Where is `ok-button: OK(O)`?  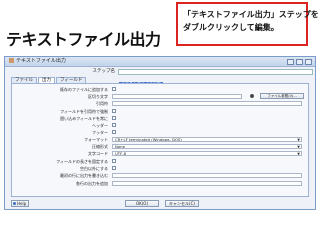 ok-button: OK(O) is located at coordinates (142, 203).